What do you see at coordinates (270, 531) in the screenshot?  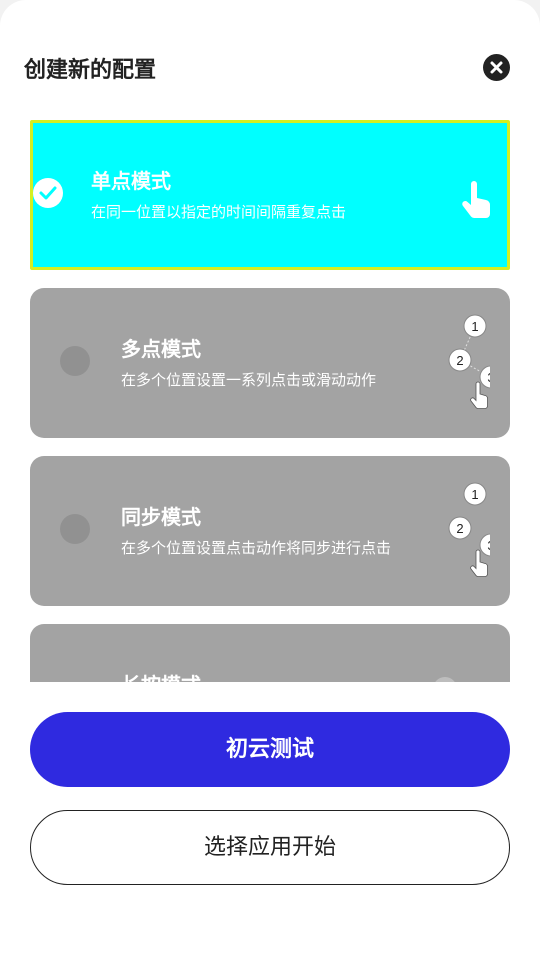 I see `mode-card-sync: 同步模式 在多个位置设置点击动作将同步进行点击 1 2 3` at bounding box center [270, 531].